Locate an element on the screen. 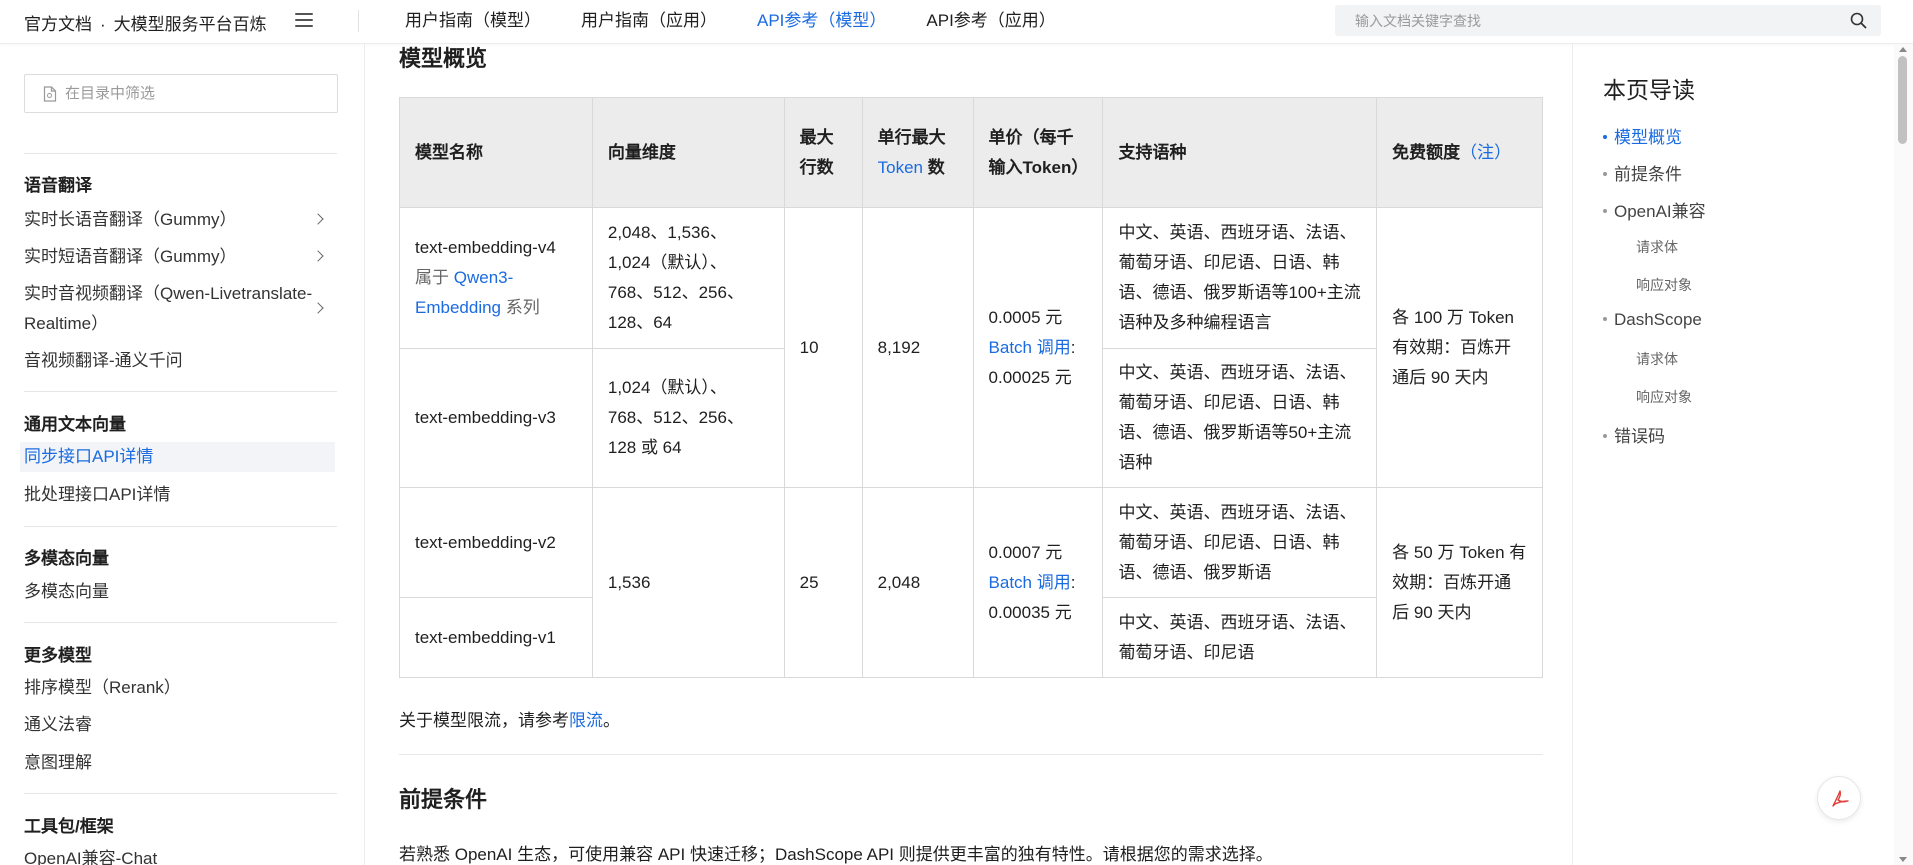  cell-dims: 2,048、1,536、1,024（默认）、768、512、256、128、64 is located at coordinates (688, 278).